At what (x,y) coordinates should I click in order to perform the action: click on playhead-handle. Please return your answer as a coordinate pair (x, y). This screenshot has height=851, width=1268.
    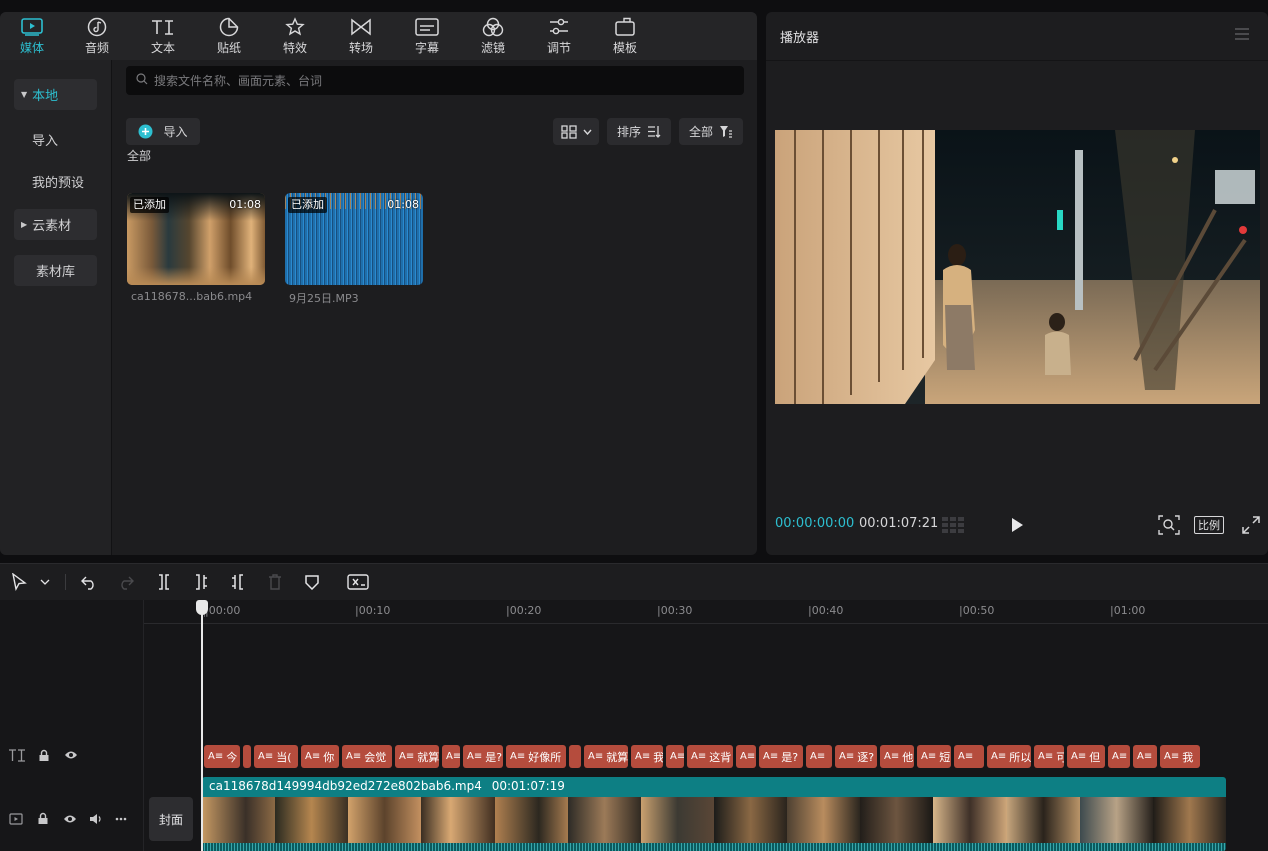
    Looking at the image, I should click on (202, 607).